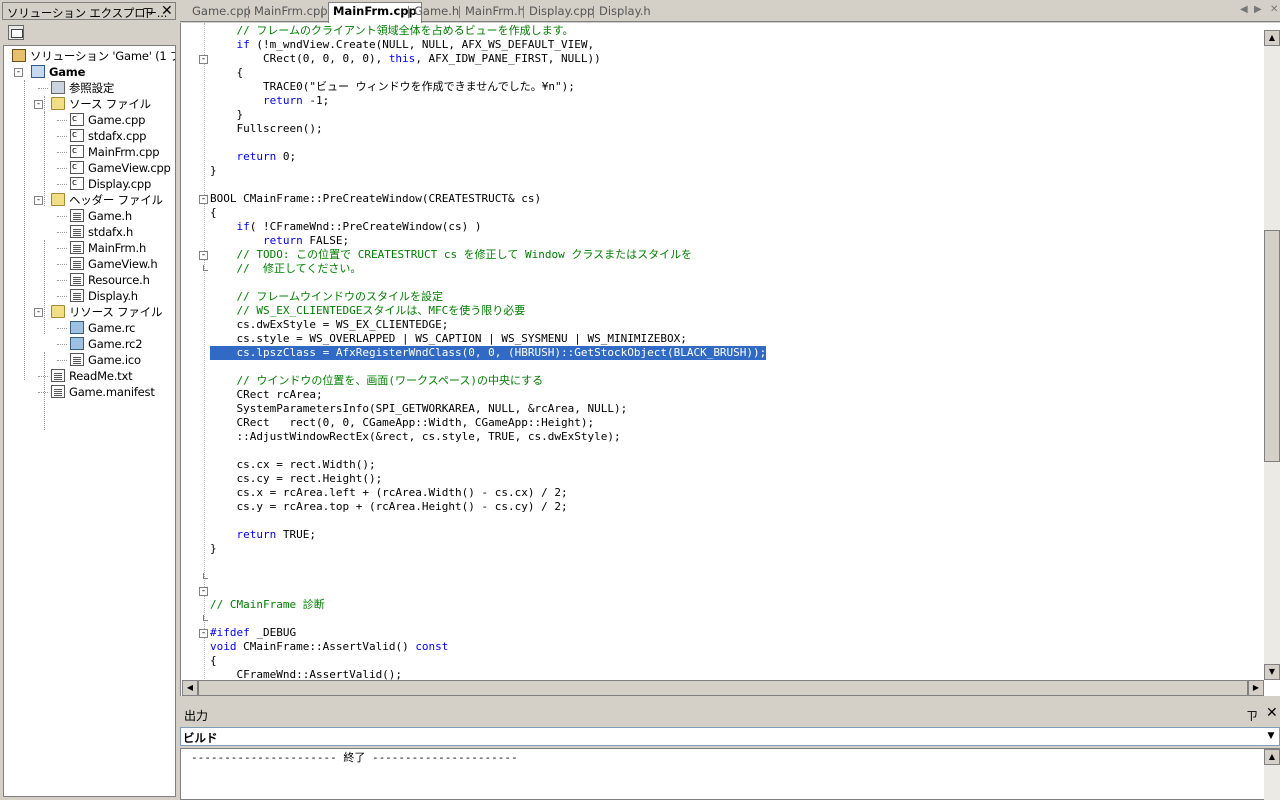  Describe the element at coordinates (1256, 688) in the screenshot. I see `scroll-right-icon: ▶` at that location.